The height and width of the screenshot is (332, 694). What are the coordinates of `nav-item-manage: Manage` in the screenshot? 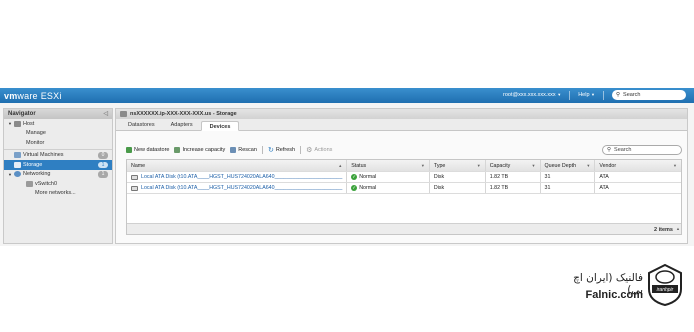 It's located at (58, 134).